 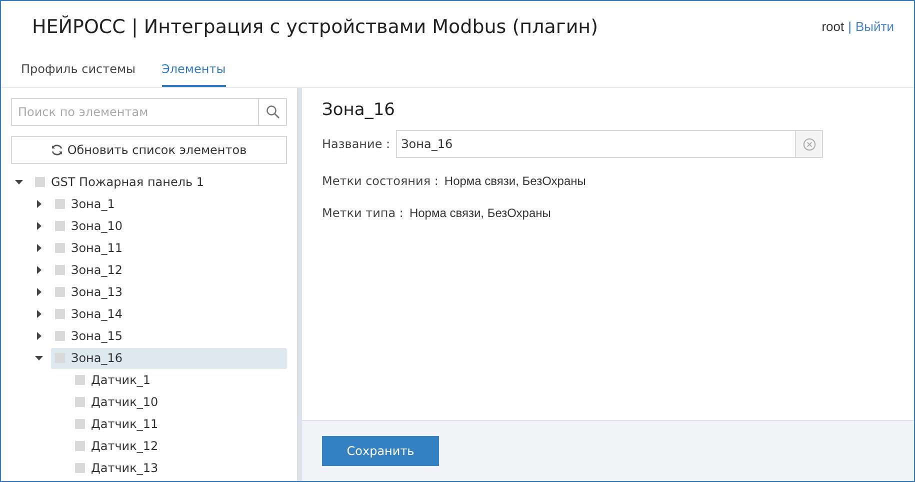 What do you see at coordinates (169, 358) in the screenshot?
I see `tree-item: Зона_16` at bounding box center [169, 358].